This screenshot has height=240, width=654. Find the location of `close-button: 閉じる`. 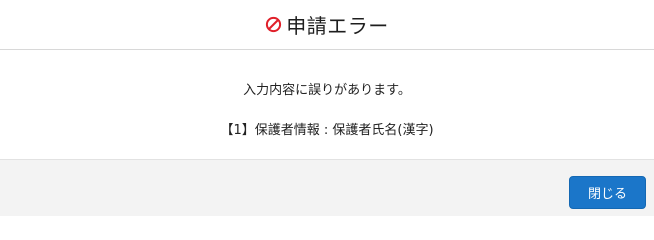

close-button: 閉じる is located at coordinates (607, 192).